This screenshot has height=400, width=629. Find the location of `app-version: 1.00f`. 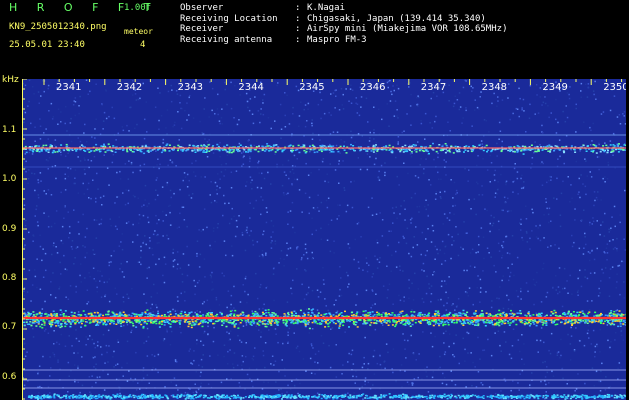

app-version: 1.00f is located at coordinates (138, 8).